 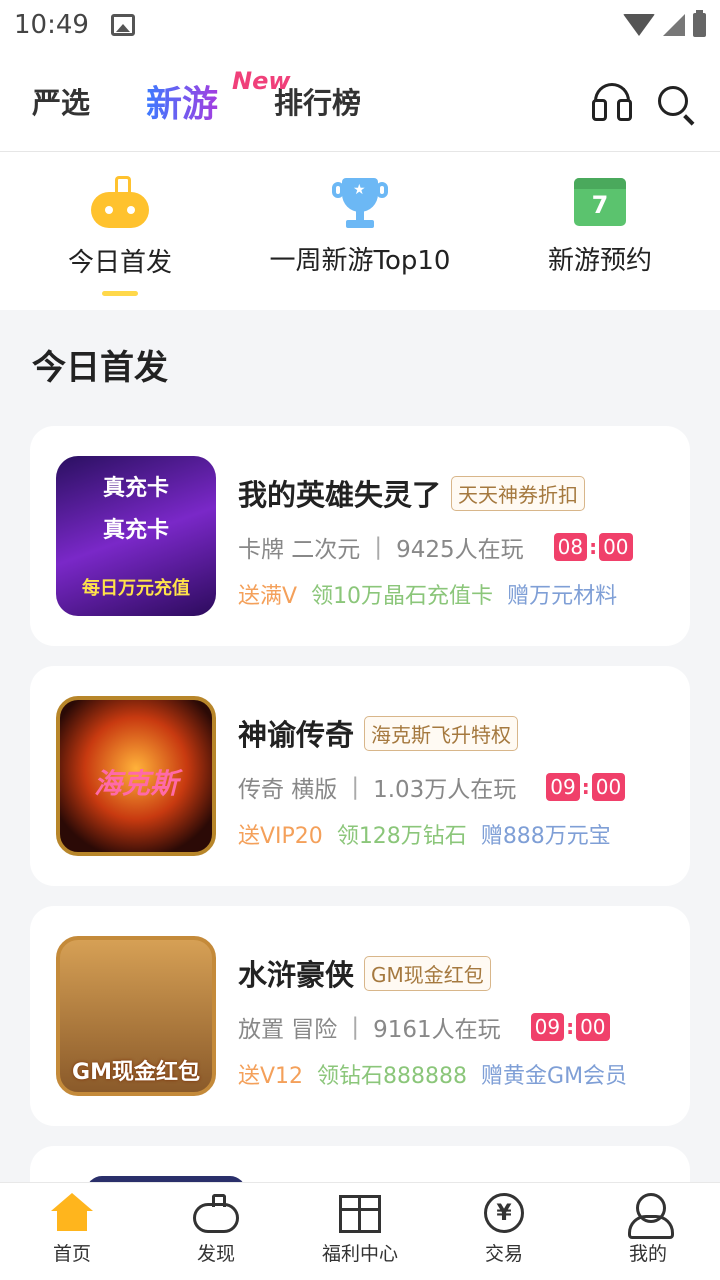 I want to click on headset-icon, so click(x=612, y=101).